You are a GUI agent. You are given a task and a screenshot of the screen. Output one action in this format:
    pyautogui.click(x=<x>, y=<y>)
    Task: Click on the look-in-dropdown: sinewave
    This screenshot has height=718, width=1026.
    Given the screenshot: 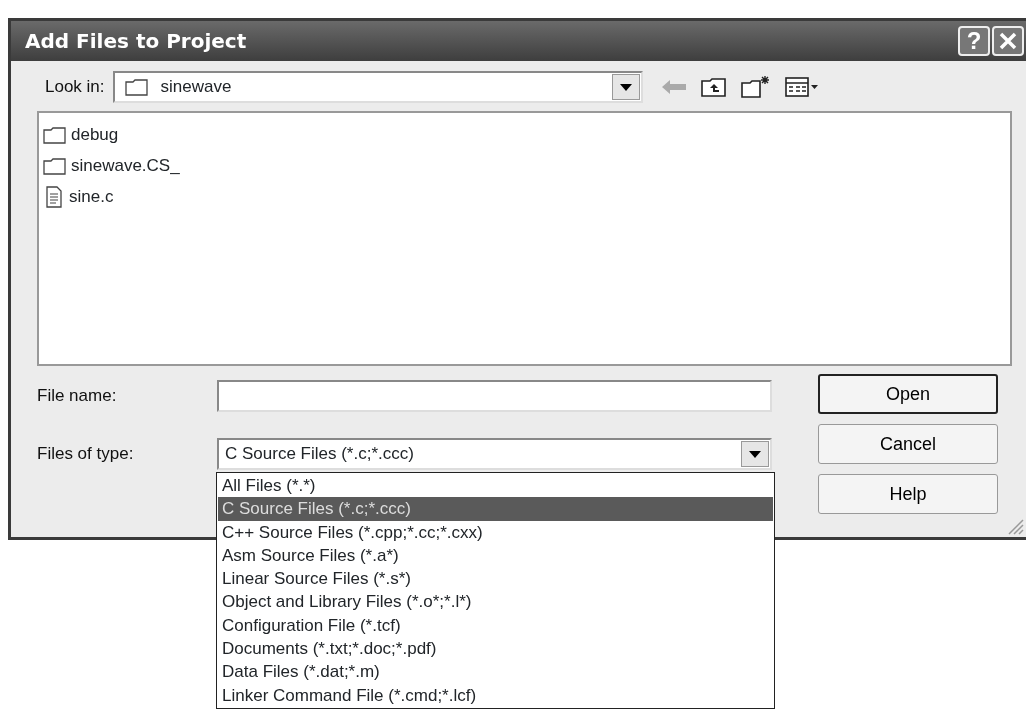 What is the action you would take?
    pyautogui.click(x=377, y=87)
    